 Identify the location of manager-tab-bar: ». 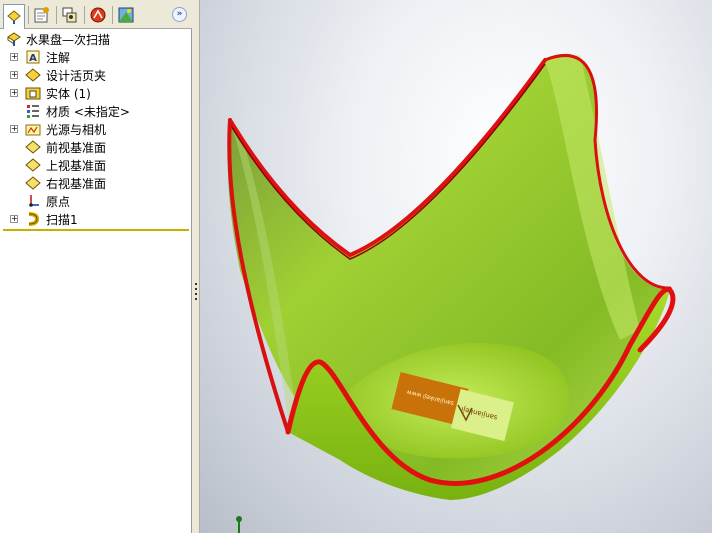
(96, 14).